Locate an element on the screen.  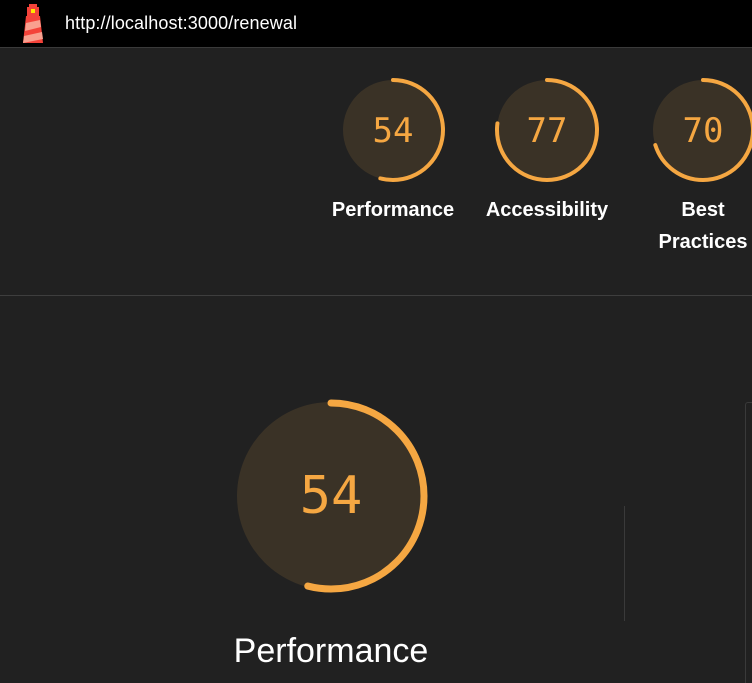
url-bar: http://localhost:3000/renewal is located at coordinates (376, 24).